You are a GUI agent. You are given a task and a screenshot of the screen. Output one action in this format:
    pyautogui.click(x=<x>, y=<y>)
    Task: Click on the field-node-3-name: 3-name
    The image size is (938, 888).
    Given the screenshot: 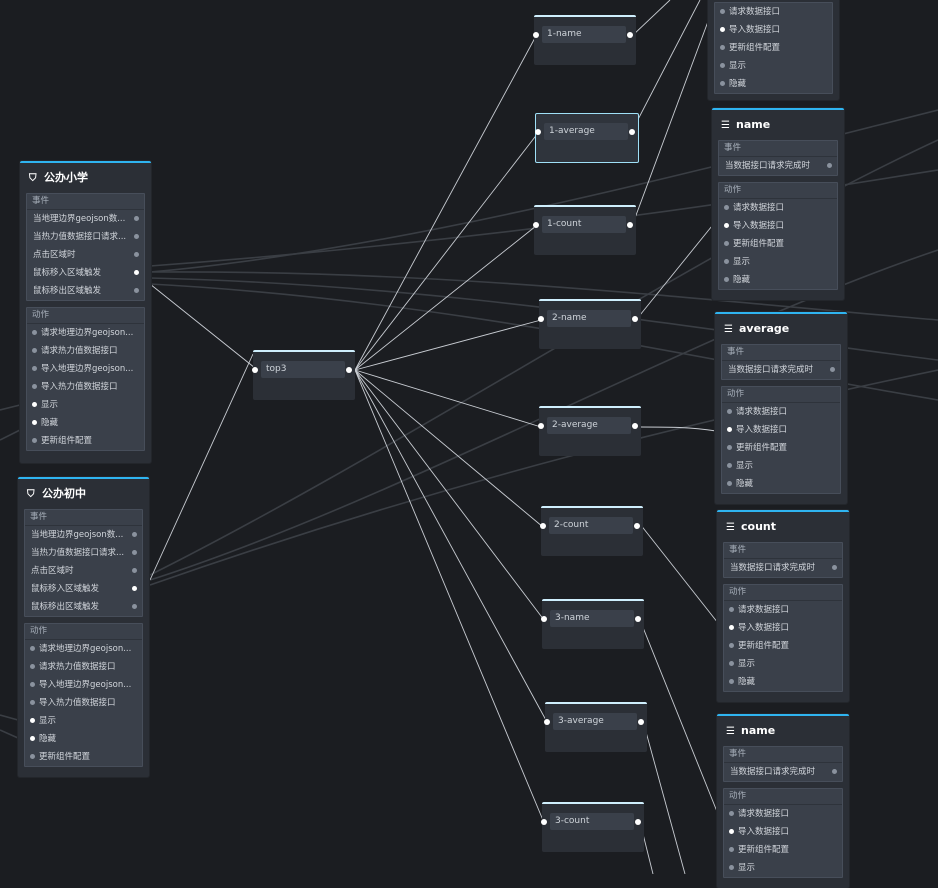 What is the action you would take?
    pyautogui.click(x=592, y=624)
    